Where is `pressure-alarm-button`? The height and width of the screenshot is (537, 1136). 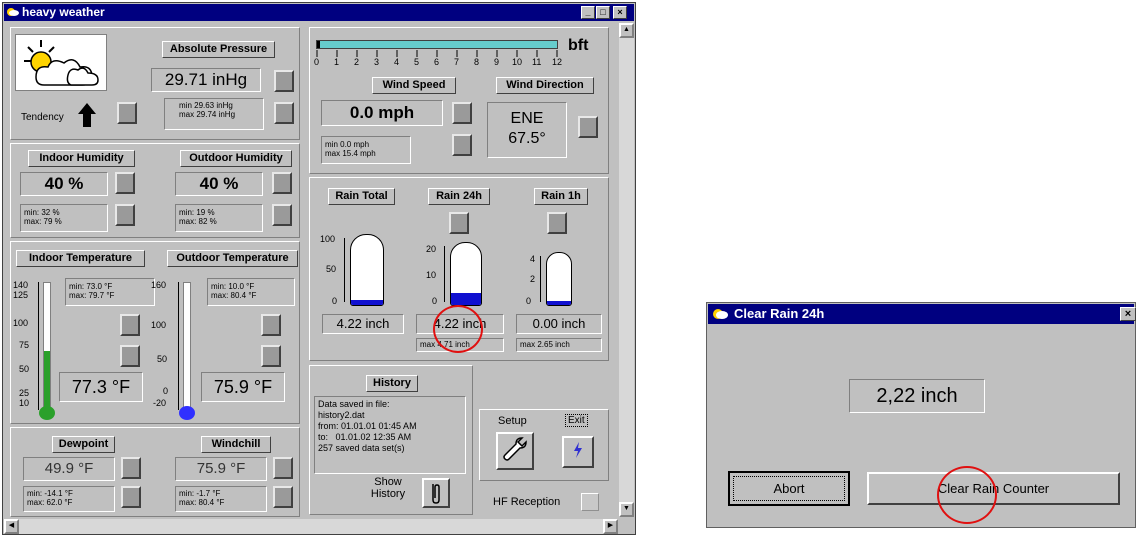 pressure-alarm-button is located at coordinates (284, 81).